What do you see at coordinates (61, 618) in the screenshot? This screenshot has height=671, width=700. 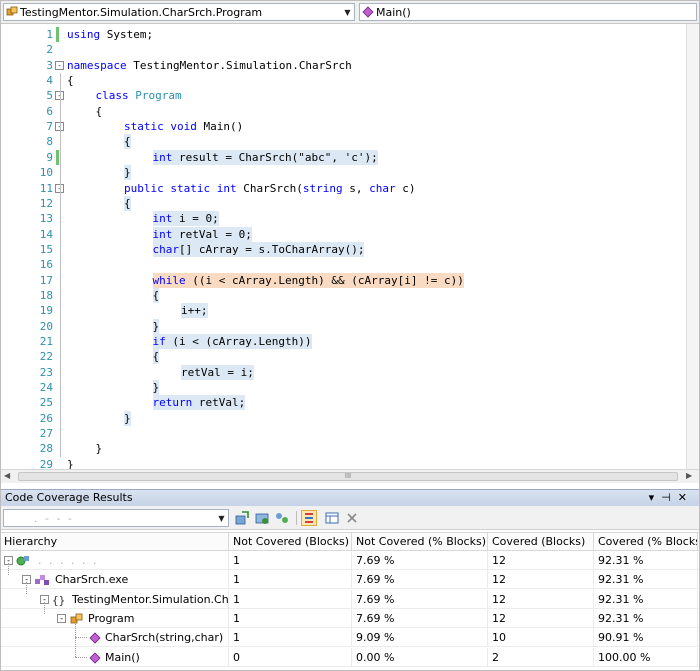 I see `tree-collapse-icon: -` at bounding box center [61, 618].